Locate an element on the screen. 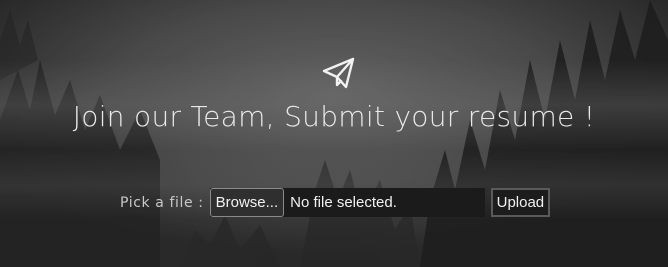  file-status-text: No file selected. is located at coordinates (343, 202).